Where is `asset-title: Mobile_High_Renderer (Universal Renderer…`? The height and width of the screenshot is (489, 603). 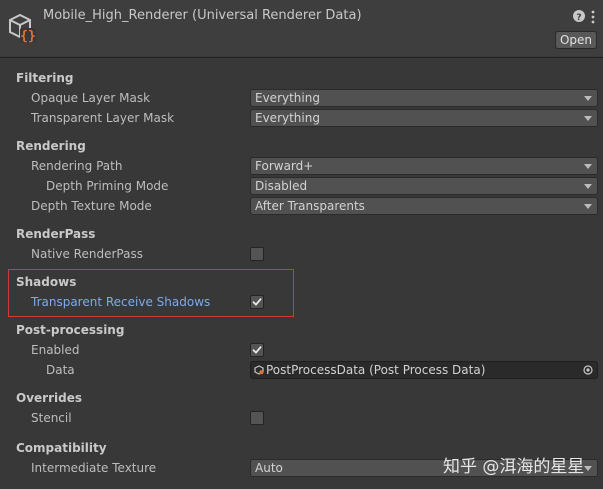
asset-title: Mobile_High_Renderer (Universal Renderer… is located at coordinates (202, 15).